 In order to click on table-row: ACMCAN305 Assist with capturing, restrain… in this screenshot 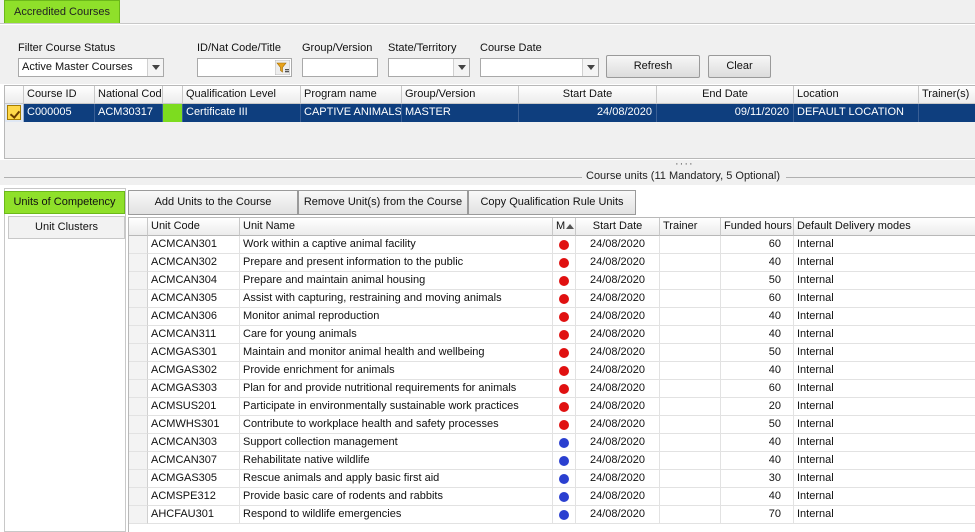, I will do `click(552, 299)`.